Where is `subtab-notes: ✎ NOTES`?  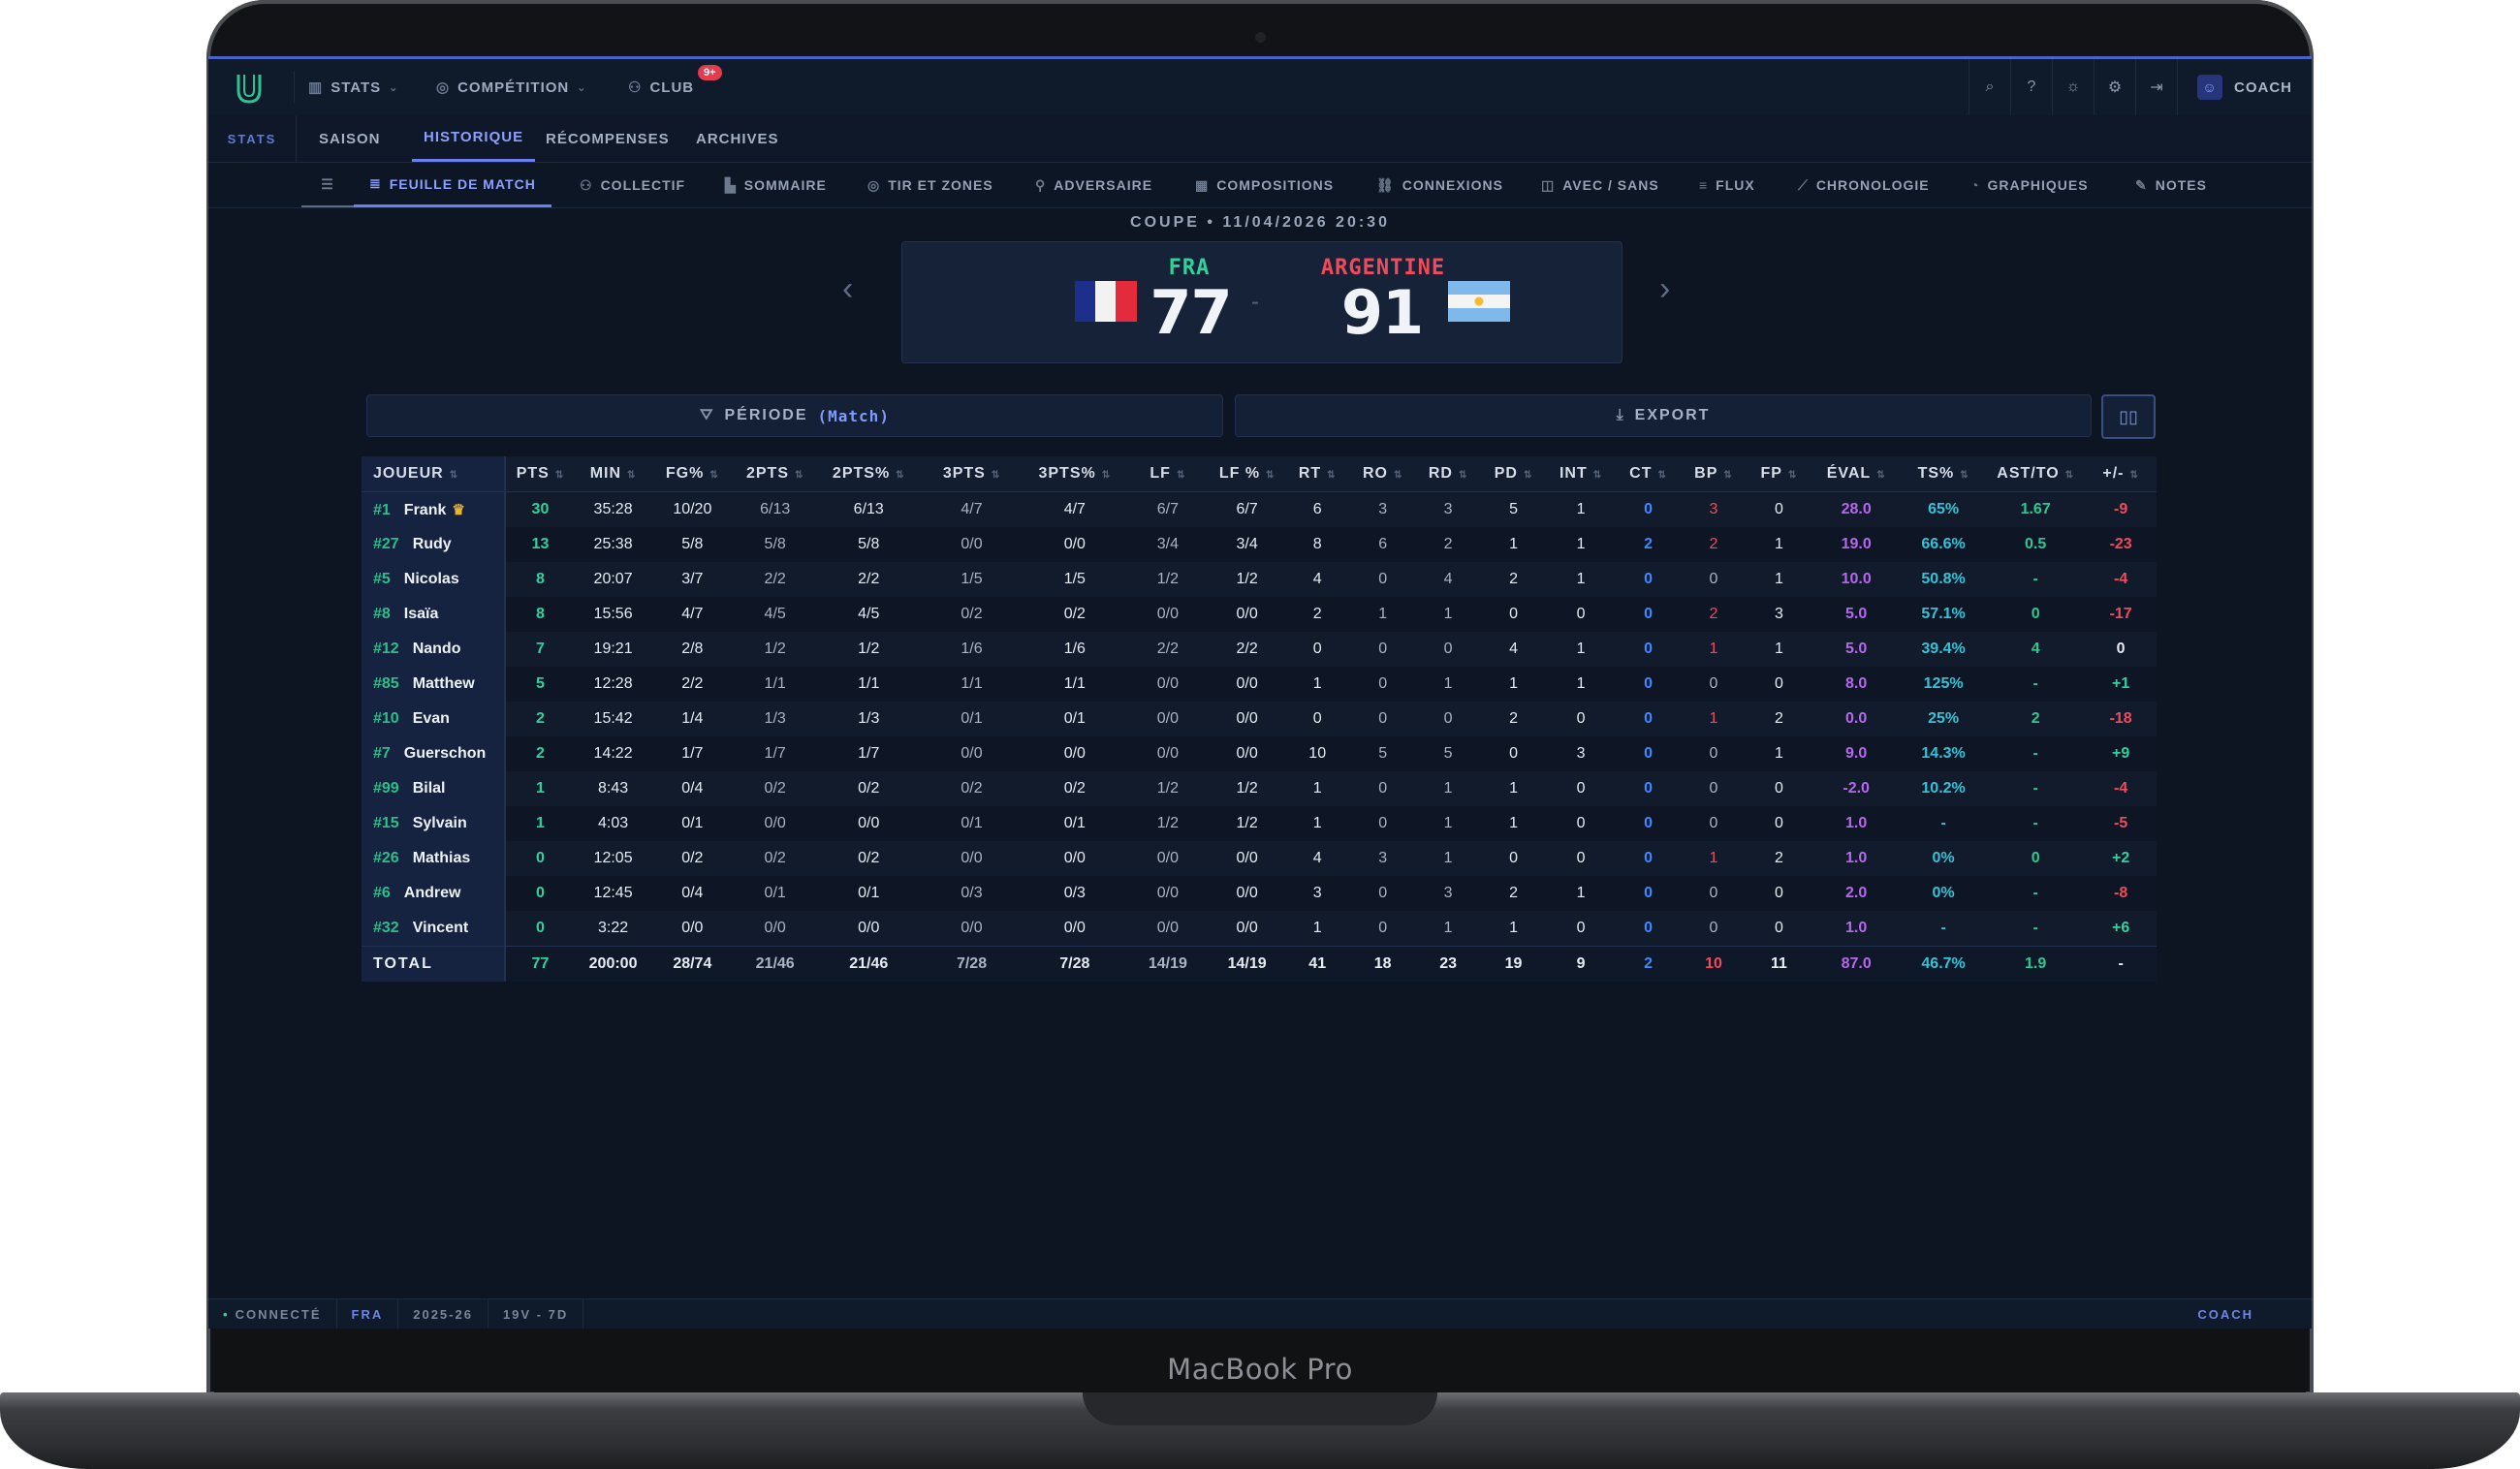
subtab-notes: ✎ NOTES is located at coordinates (2171, 185).